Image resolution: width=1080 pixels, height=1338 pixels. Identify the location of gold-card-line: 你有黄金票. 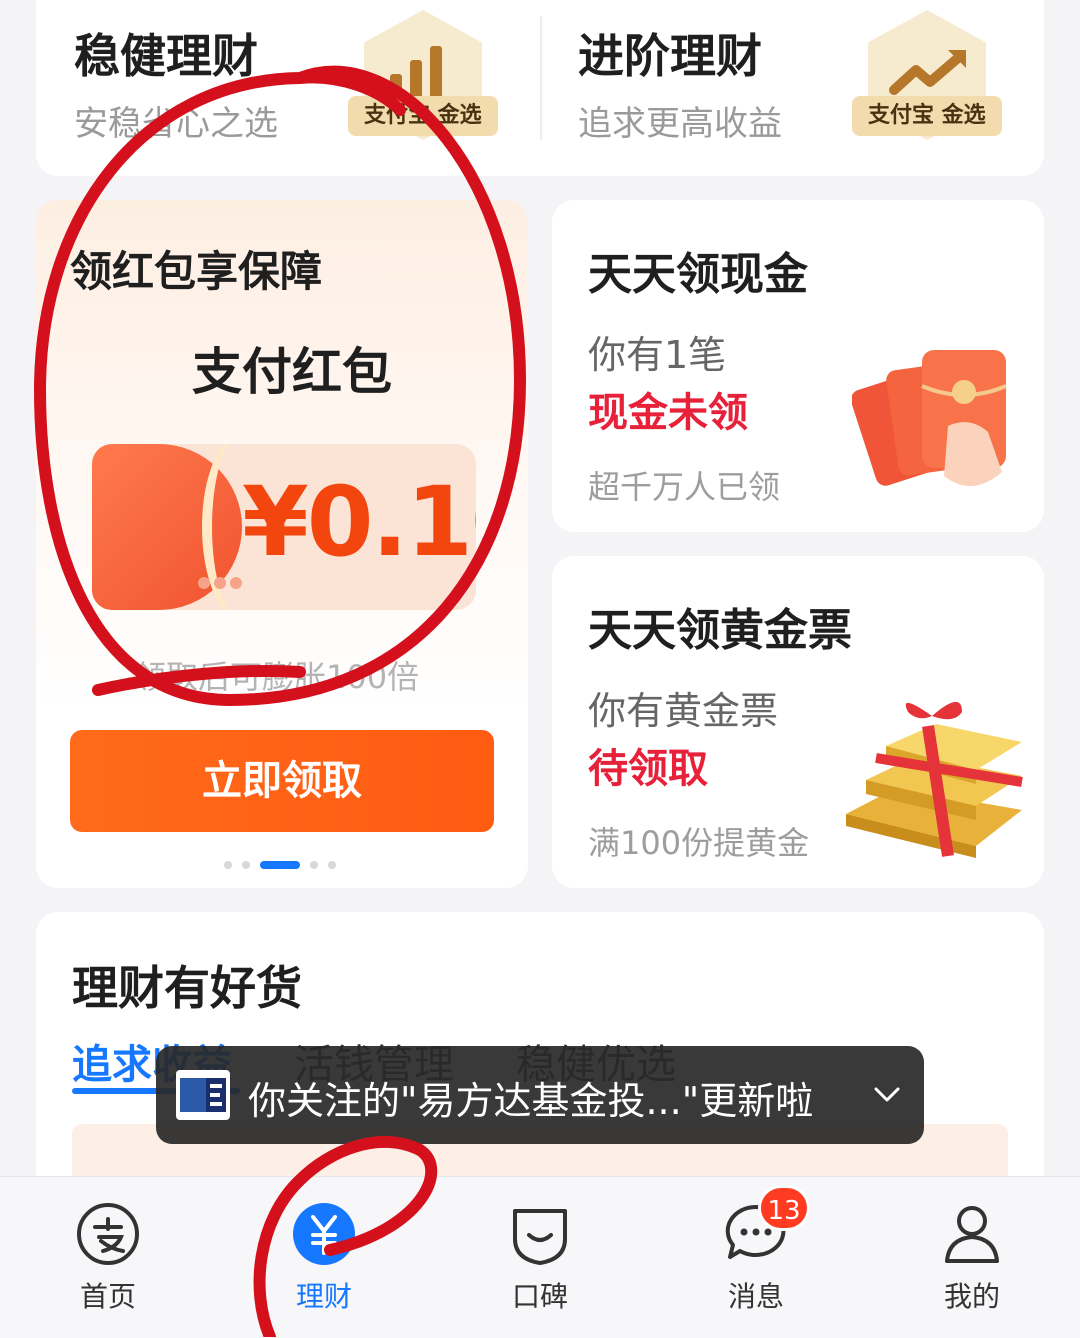
(683, 711).